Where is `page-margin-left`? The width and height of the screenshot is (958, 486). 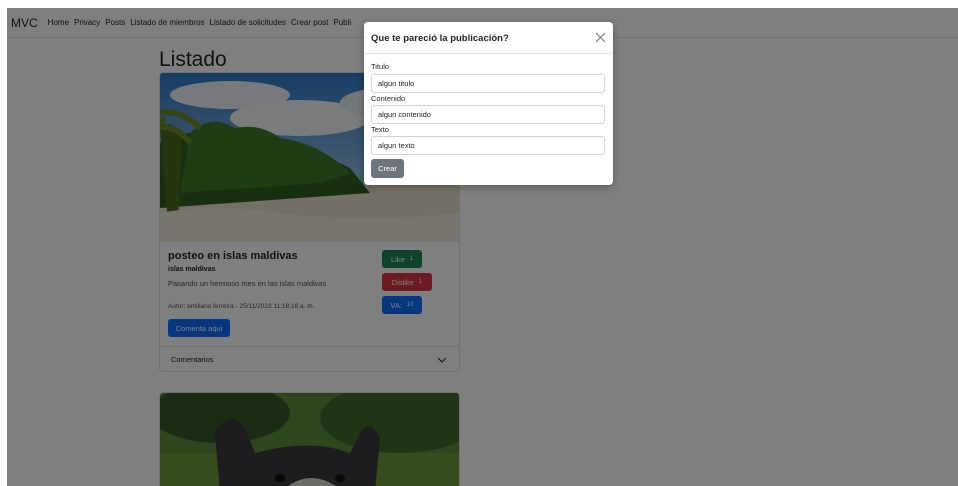 page-margin-left is located at coordinates (3, 243).